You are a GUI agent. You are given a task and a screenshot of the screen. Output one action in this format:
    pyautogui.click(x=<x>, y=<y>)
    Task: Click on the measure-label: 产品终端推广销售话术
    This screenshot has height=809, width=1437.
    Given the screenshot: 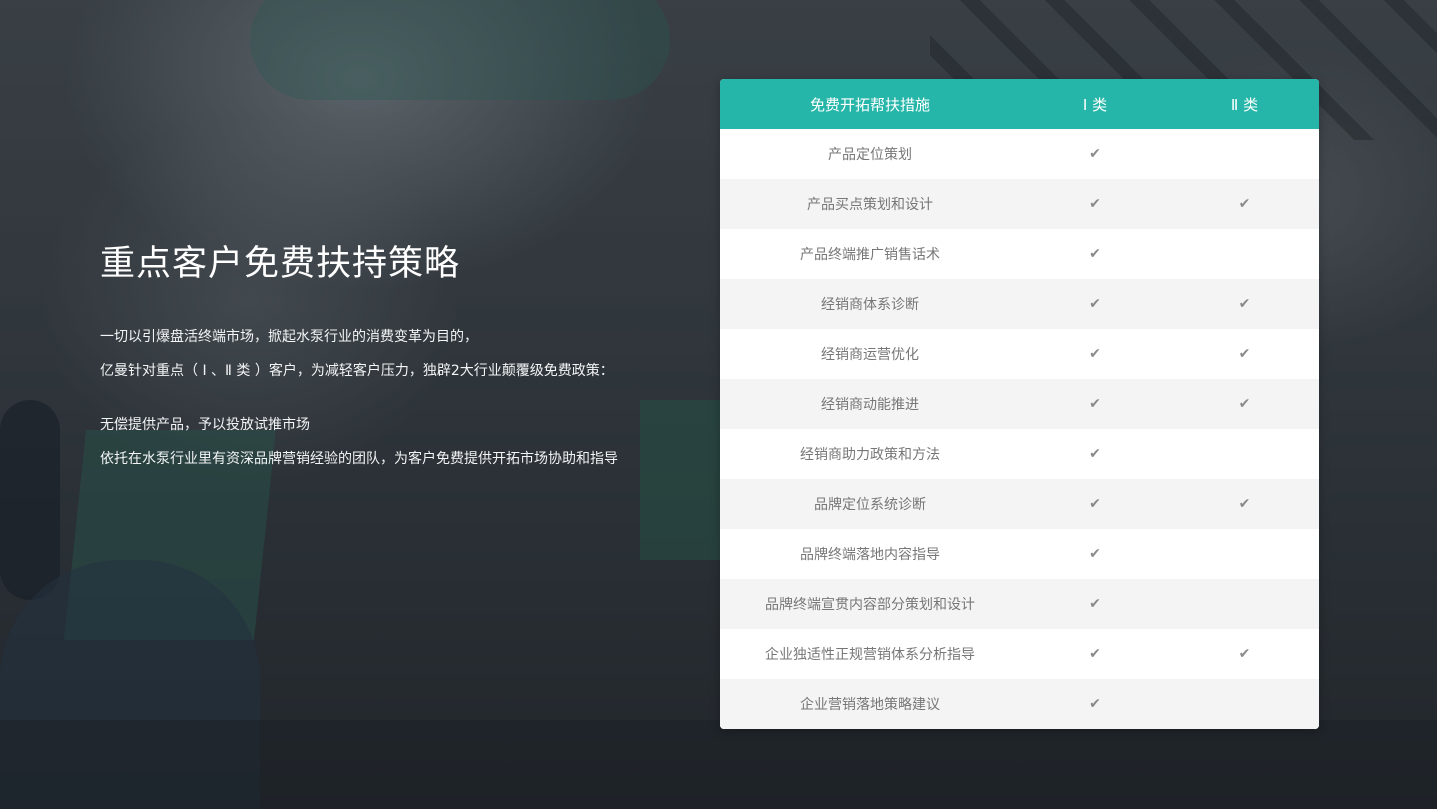 What is the action you would take?
    pyautogui.click(x=870, y=255)
    